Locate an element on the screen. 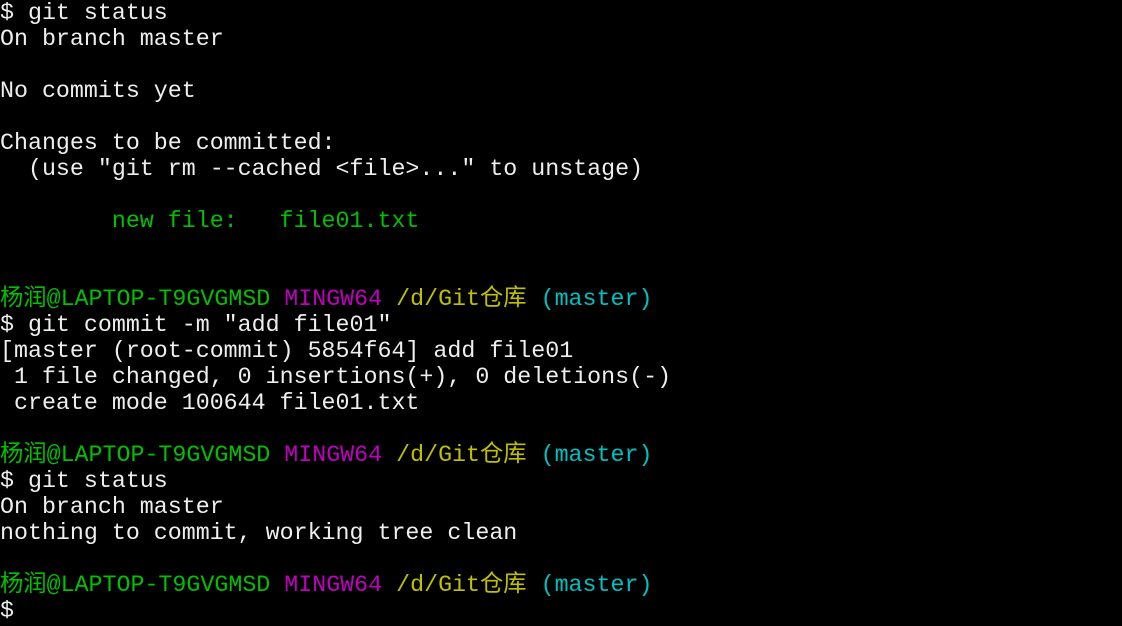 The width and height of the screenshot is (1122, 626). terminal-line: nothing to commit, working tree clean is located at coordinates (561, 533).